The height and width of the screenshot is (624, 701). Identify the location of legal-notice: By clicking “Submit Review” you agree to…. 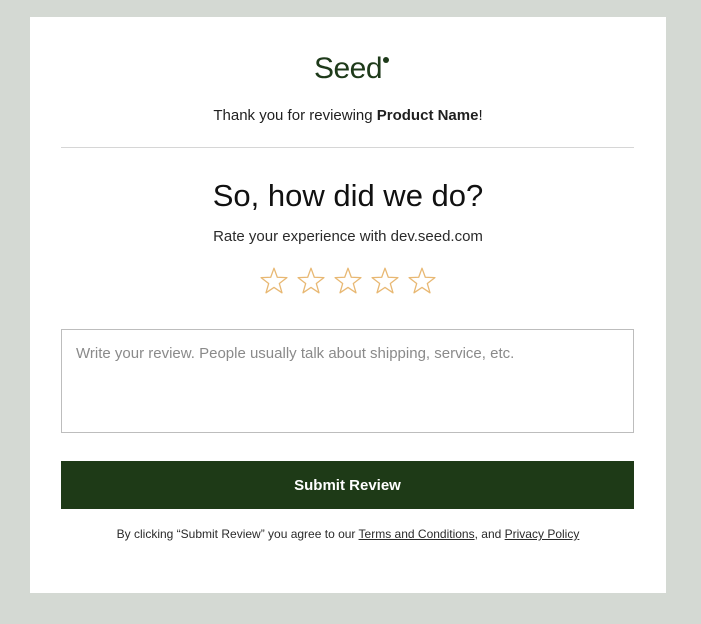
(348, 534).